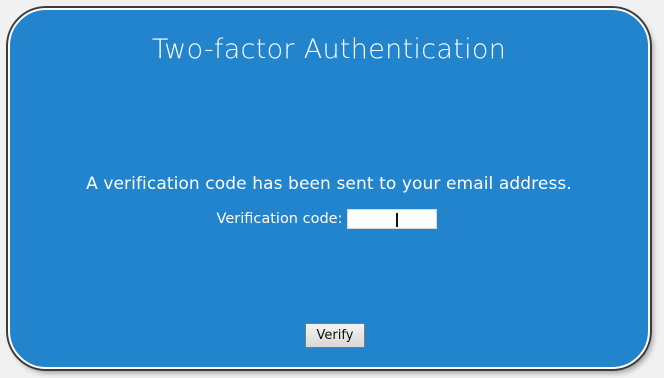  I want to click on verification-code-label: Verification code:, so click(279, 219).